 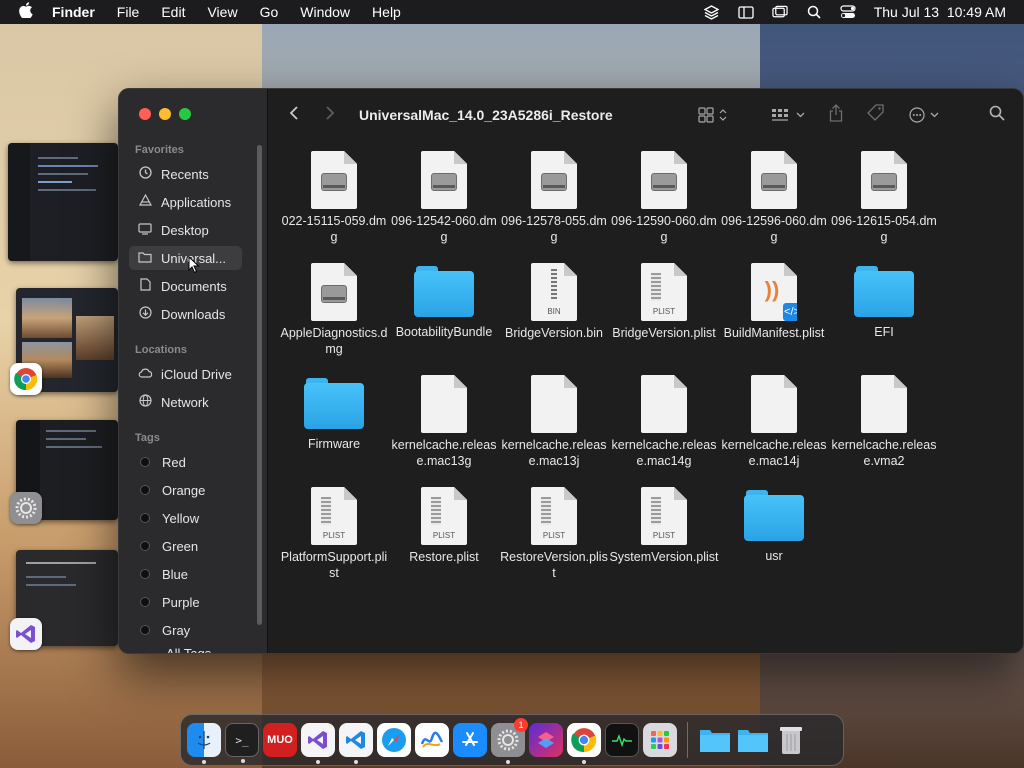 What do you see at coordinates (222, 12) in the screenshot?
I see `menu-view: View` at bounding box center [222, 12].